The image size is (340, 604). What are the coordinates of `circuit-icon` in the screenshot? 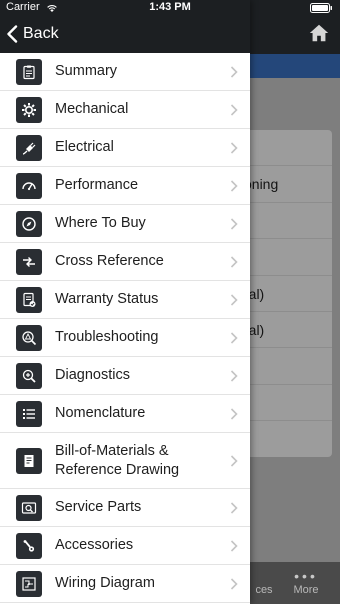 It's located at (29, 583).